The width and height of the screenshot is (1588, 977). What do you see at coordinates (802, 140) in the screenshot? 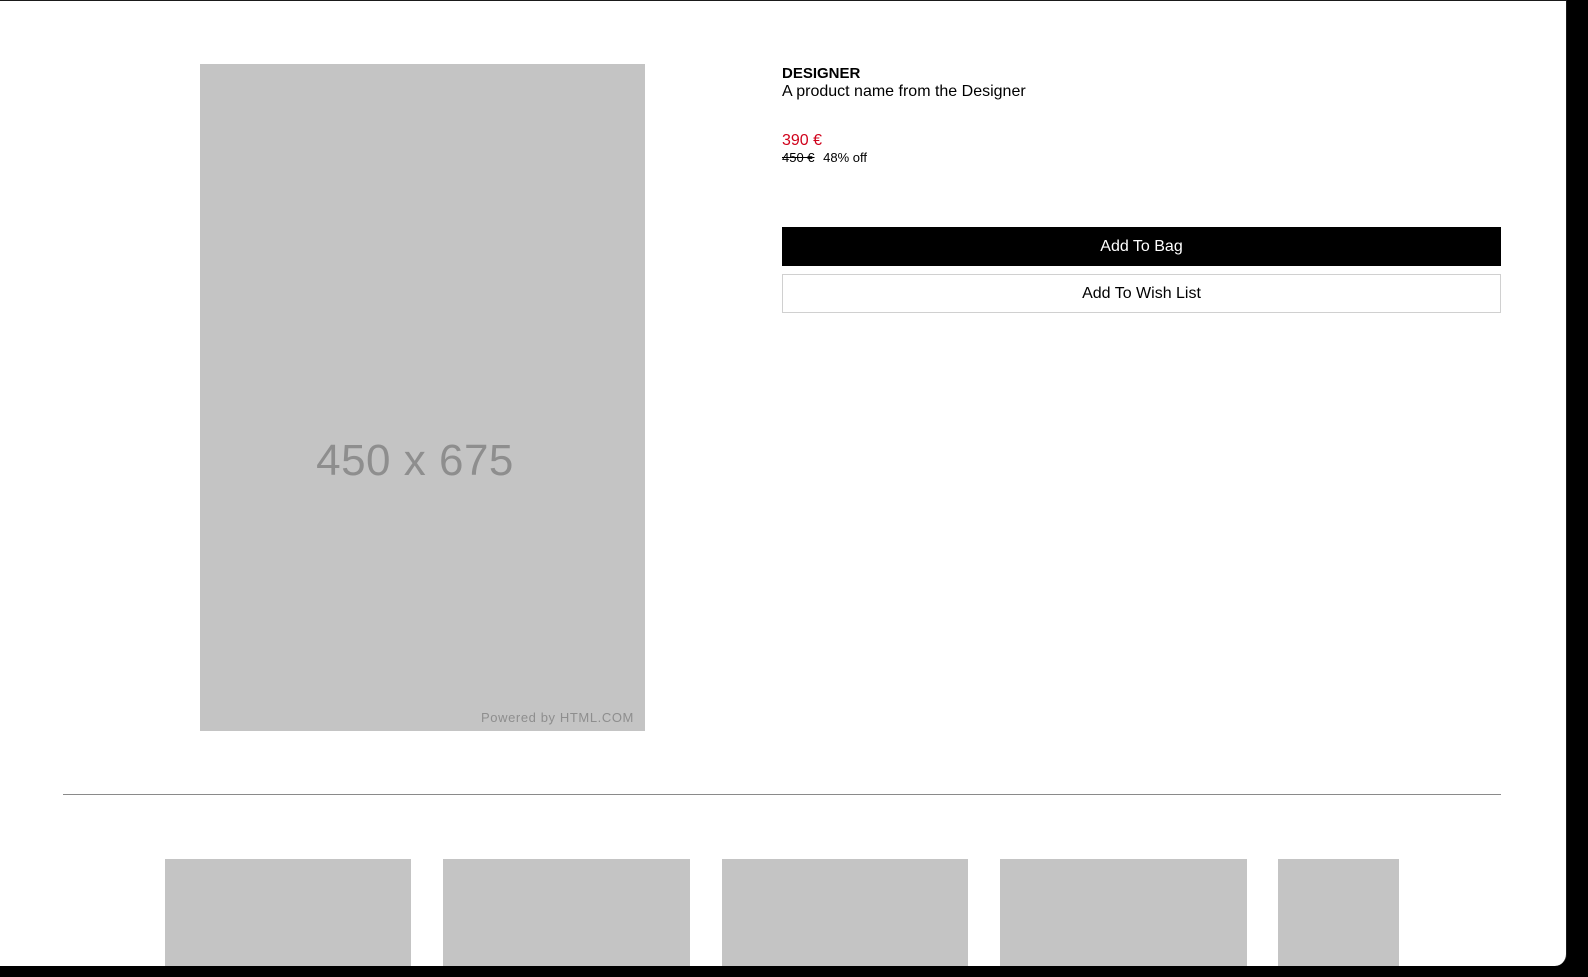
I see `current-price: 390 €` at bounding box center [802, 140].